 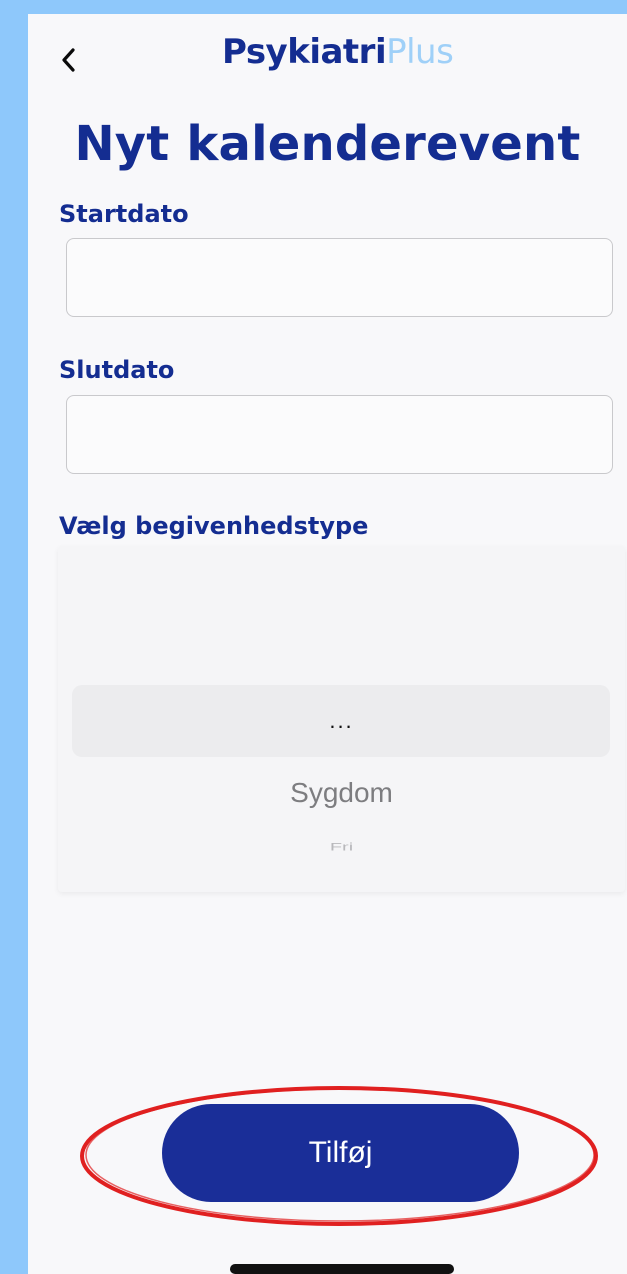 What do you see at coordinates (214, 526) in the screenshot?
I see `event-type-label: Vælg begivenhedstype` at bounding box center [214, 526].